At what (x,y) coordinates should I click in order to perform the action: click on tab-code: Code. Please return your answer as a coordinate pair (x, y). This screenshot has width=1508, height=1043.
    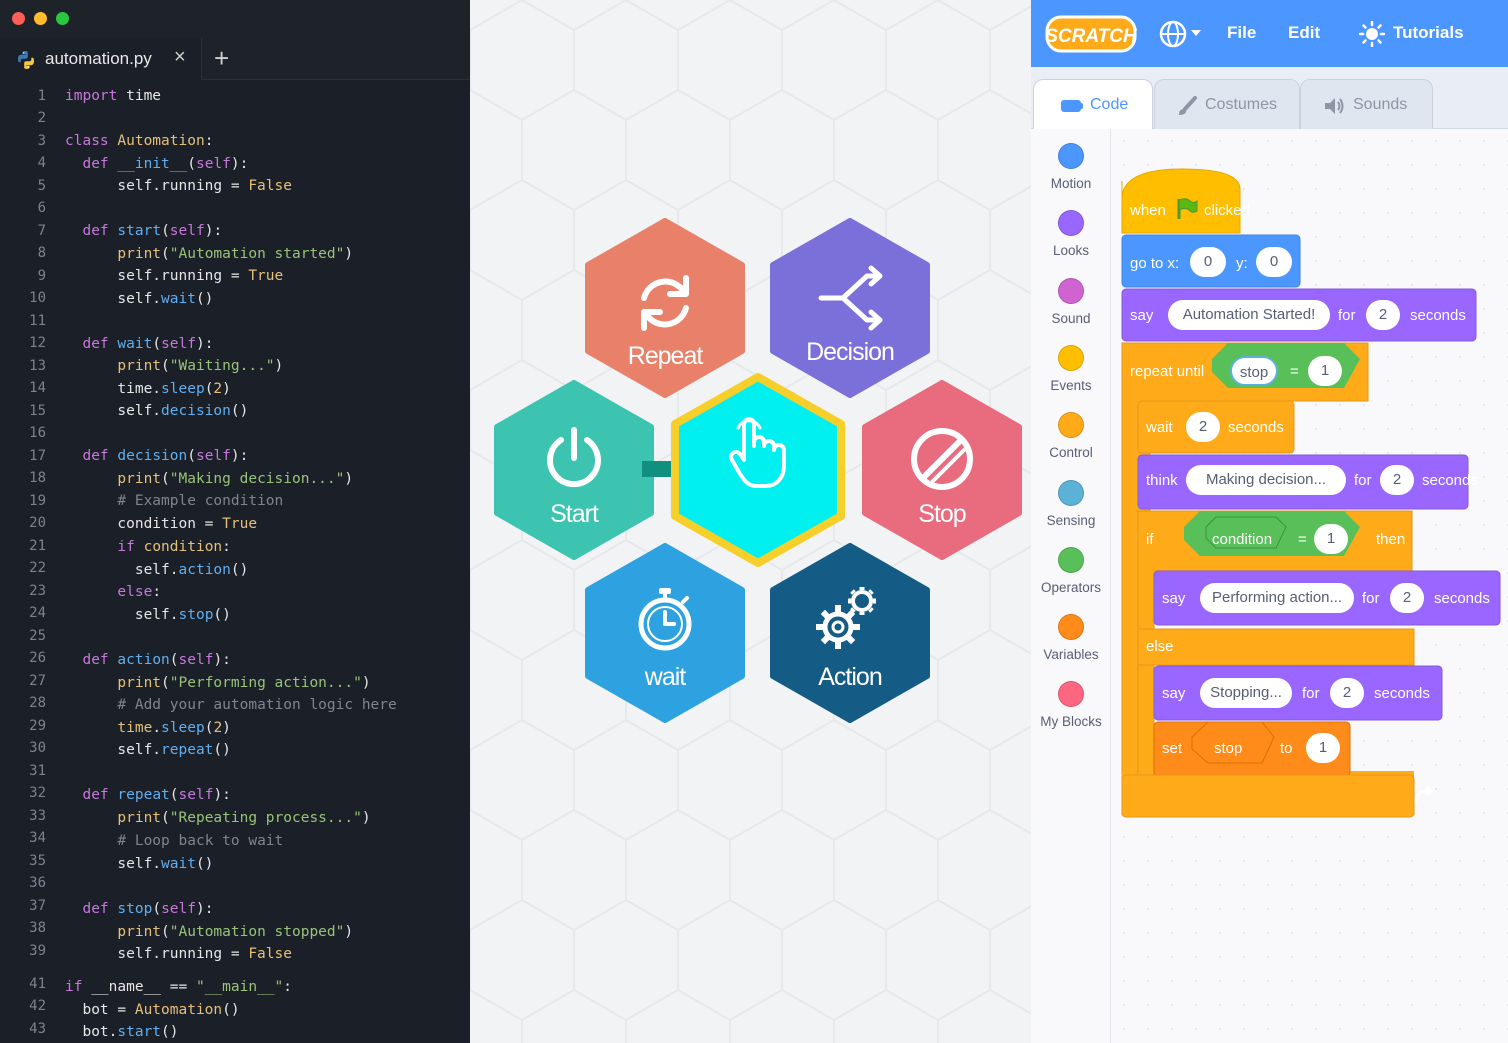
    Looking at the image, I should click on (1093, 104).